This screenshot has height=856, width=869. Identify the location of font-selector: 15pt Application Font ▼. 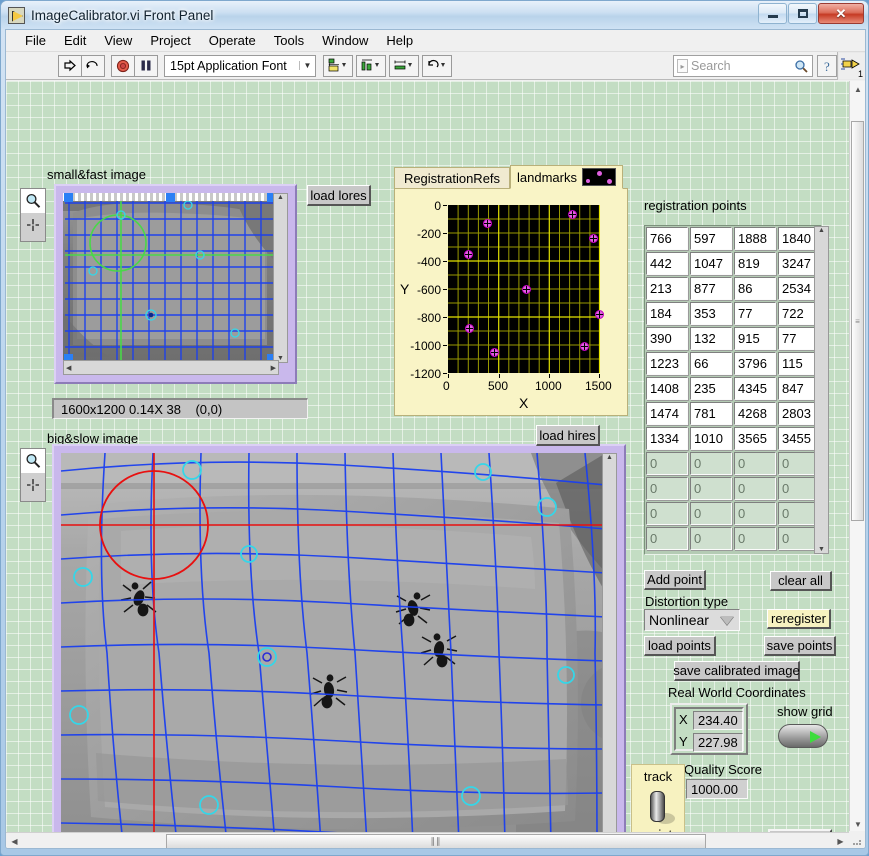
(240, 65).